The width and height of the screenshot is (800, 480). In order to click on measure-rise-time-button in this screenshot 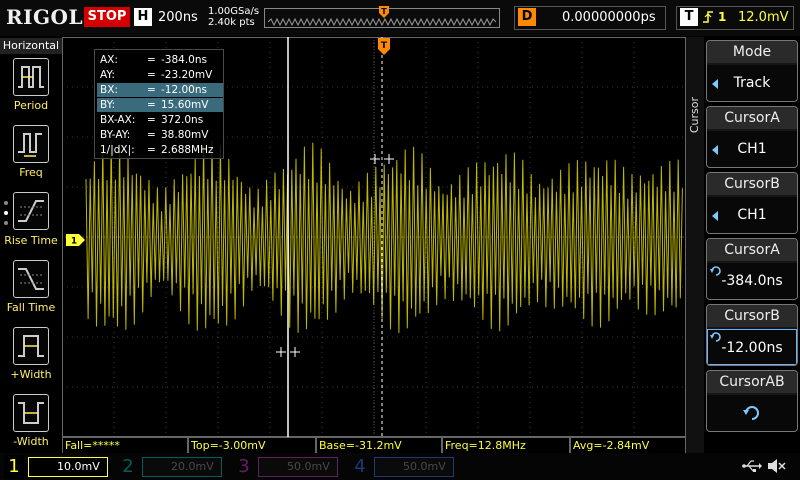, I will do `click(31, 211)`.